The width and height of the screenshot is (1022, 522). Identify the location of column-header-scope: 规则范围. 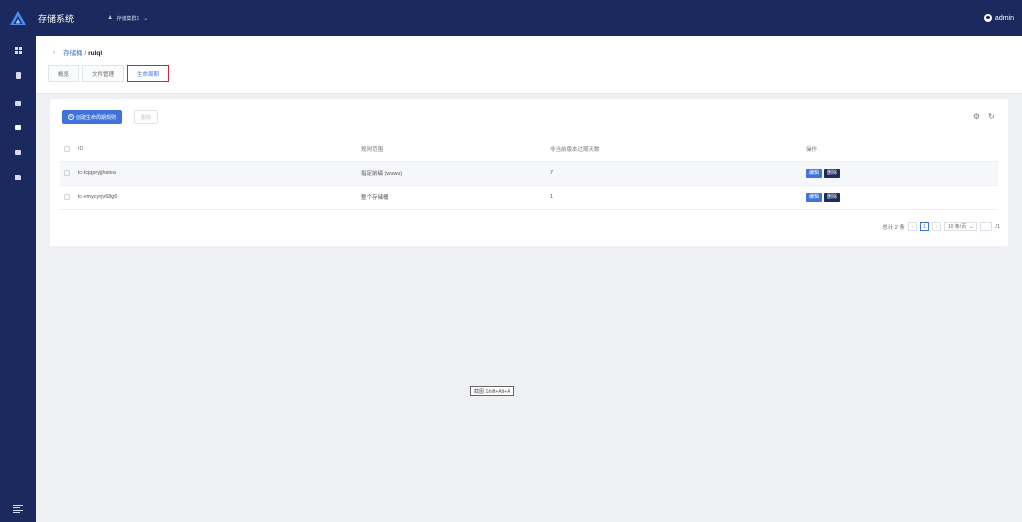
(455, 149).